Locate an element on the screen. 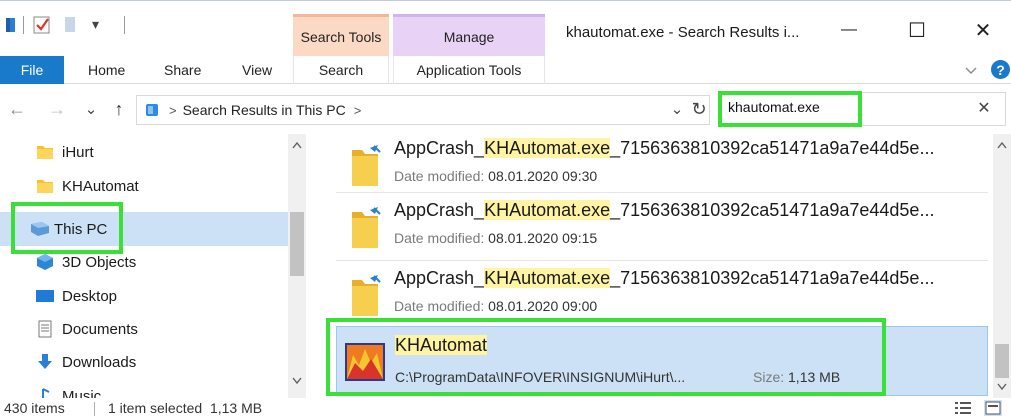  maximize-button: ☐ is located at coordinates (917, 30).